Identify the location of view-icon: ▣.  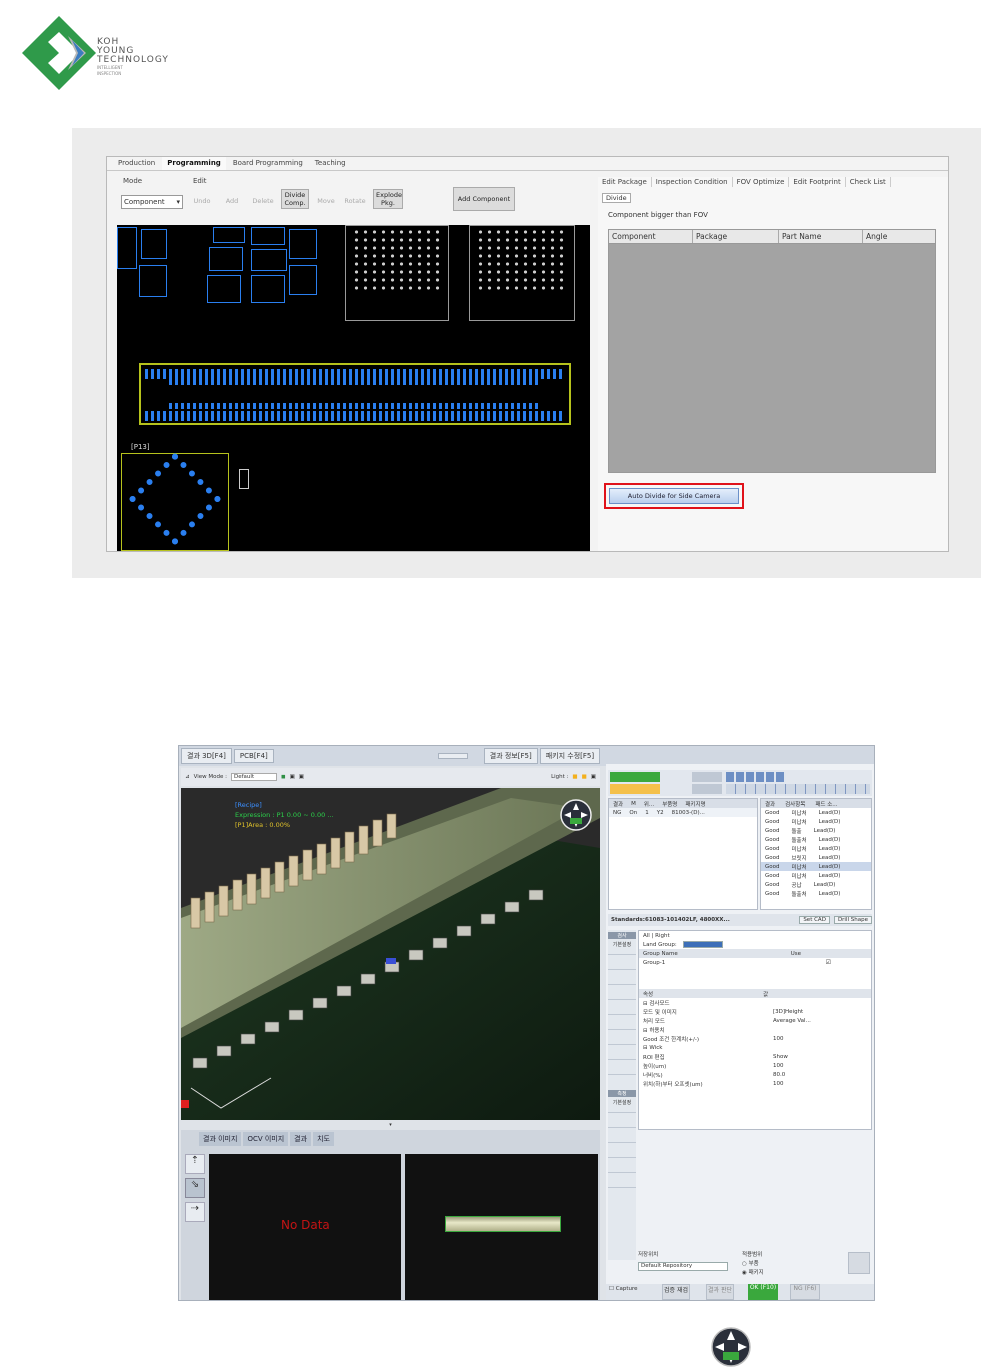
(292, 777).